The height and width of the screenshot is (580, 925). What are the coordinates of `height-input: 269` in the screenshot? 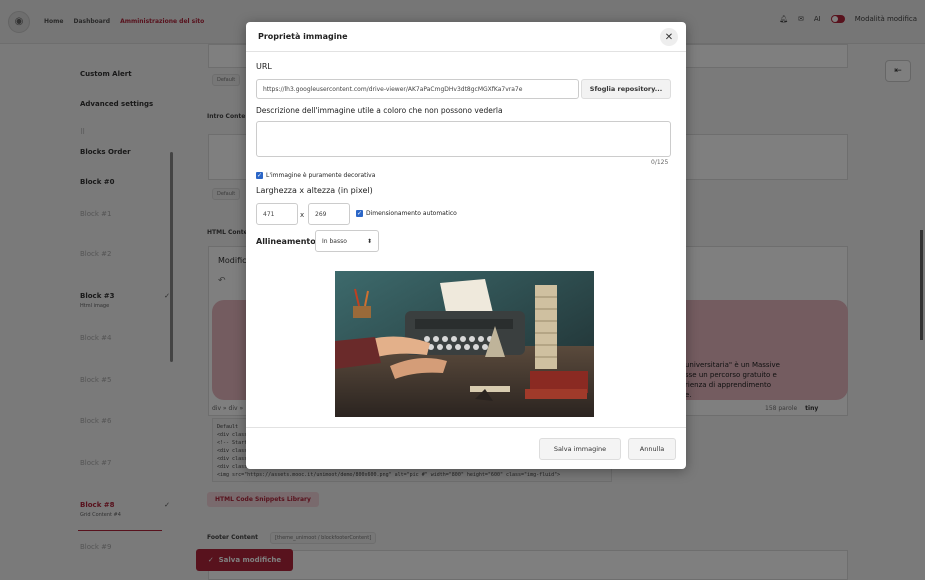 It's located at (329, 214).